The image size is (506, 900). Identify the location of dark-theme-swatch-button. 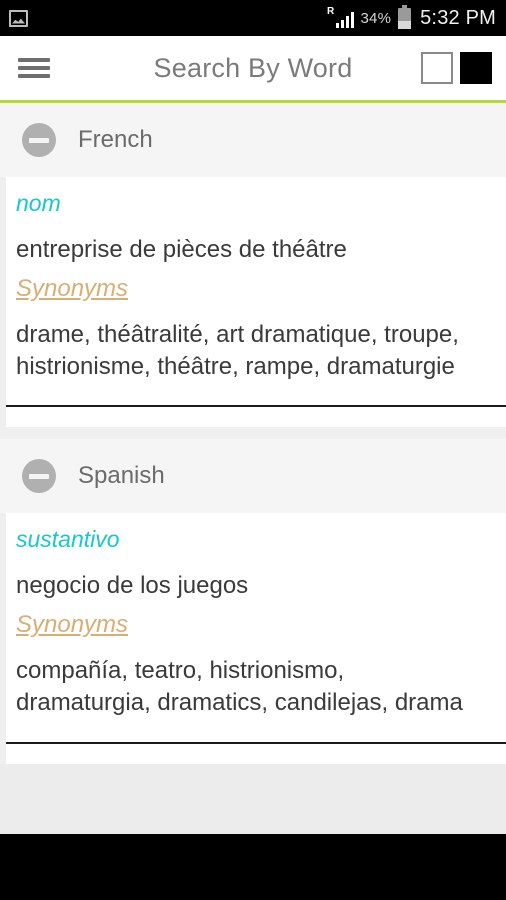
(476, 68).